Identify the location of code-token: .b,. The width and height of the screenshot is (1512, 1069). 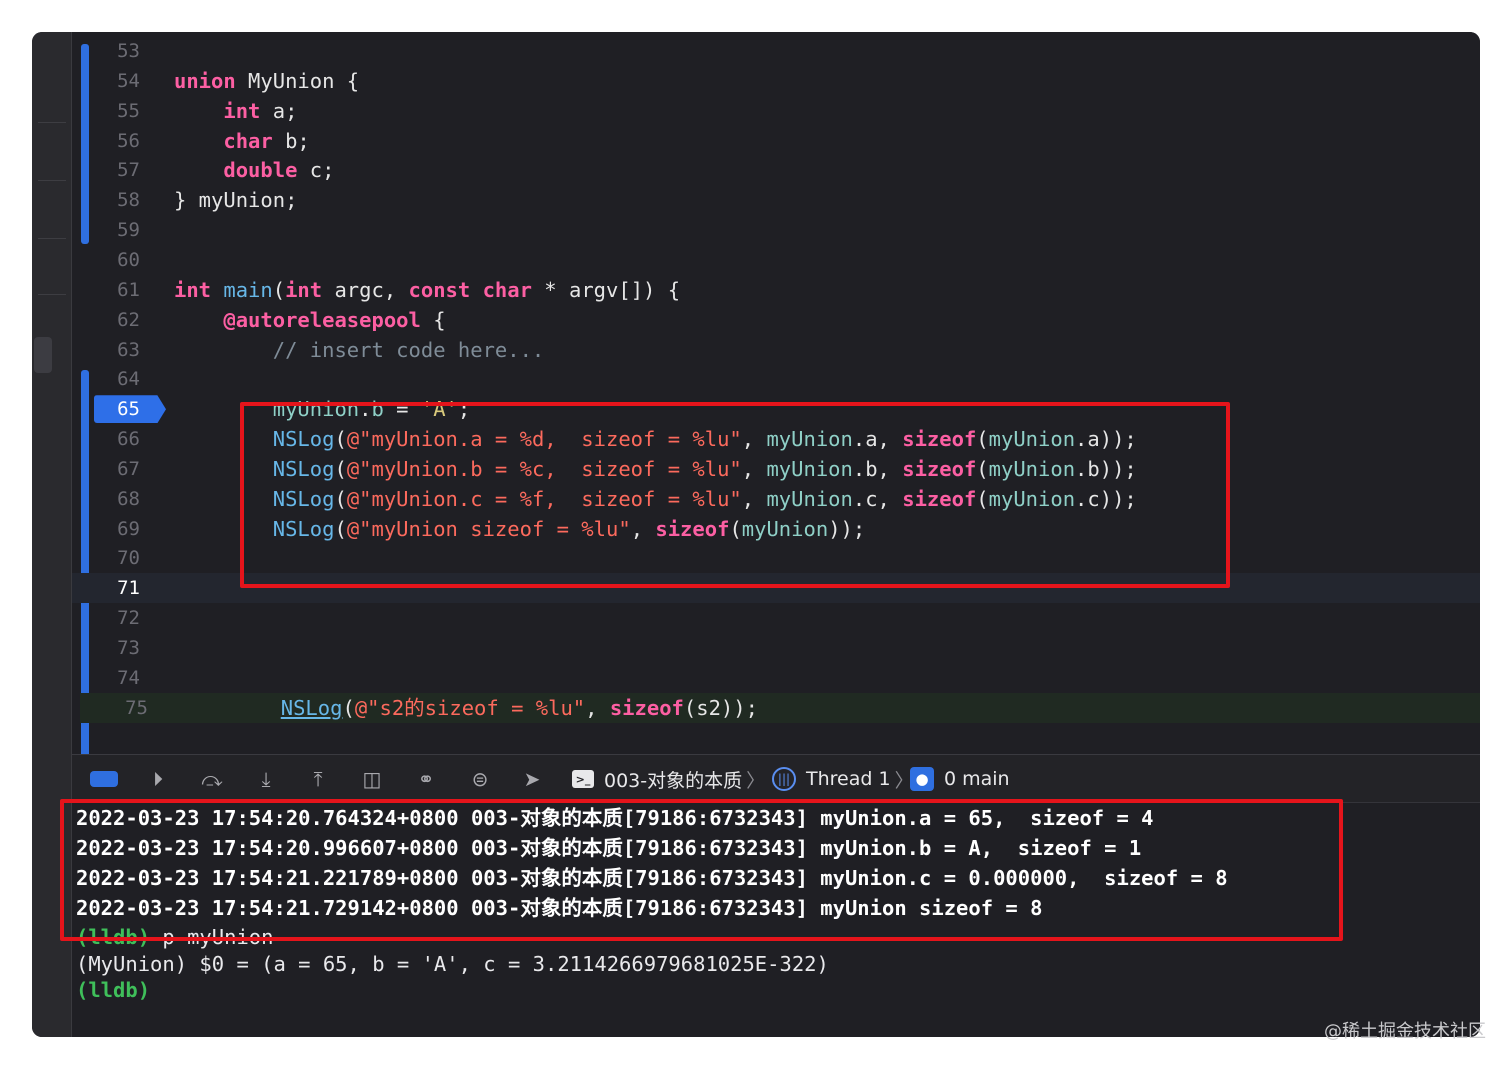
(877, 468).